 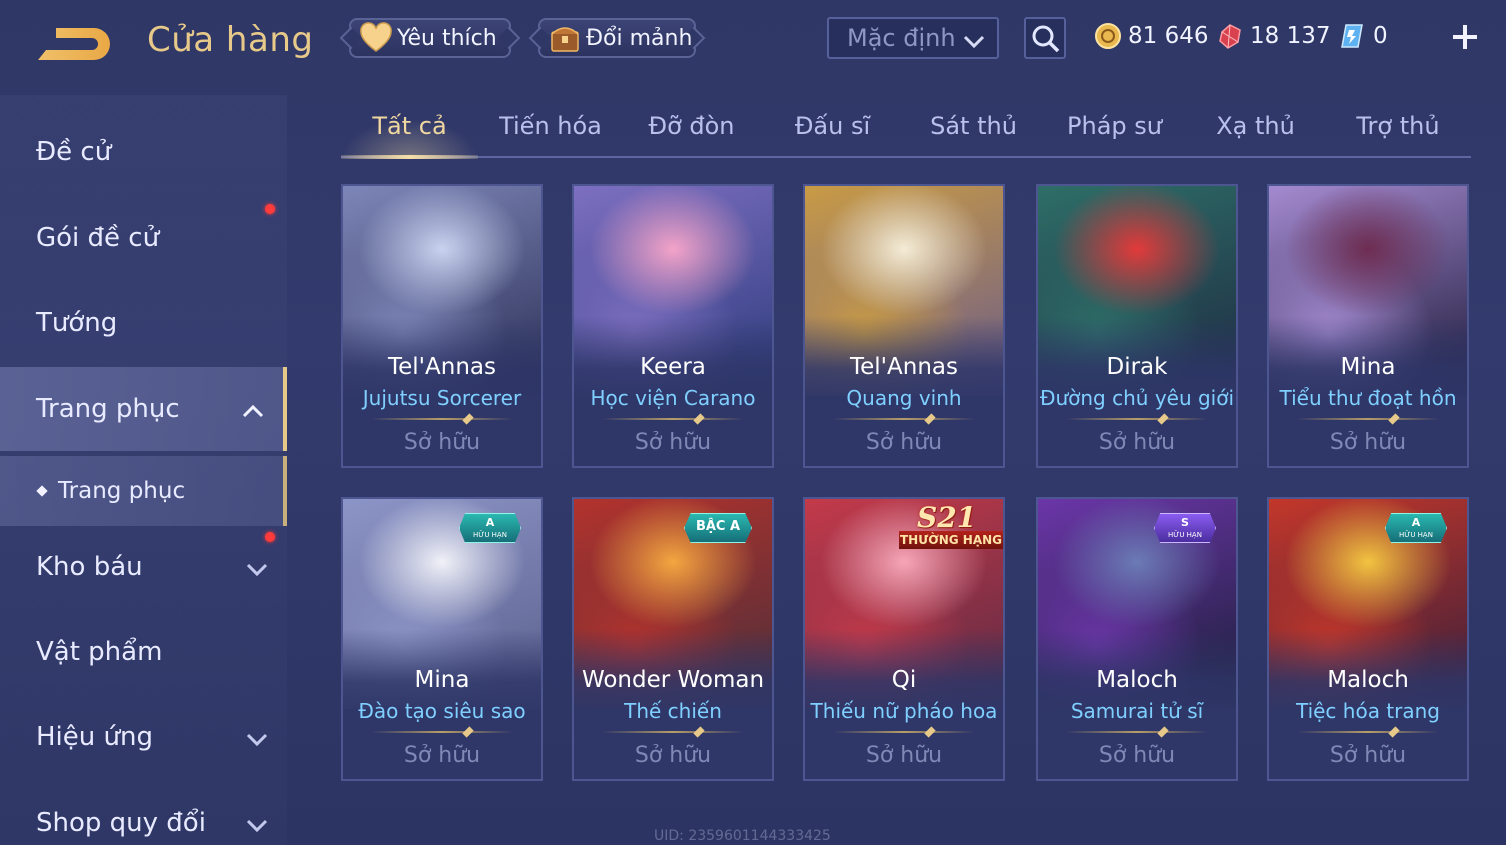 What do you see at coordinates (1368, 639) in the screenshot?
I see `skin-card: A HỮU HẠN Maloch Tiệc hóa trang Sở hữu` at bounding box center [1368, 639].